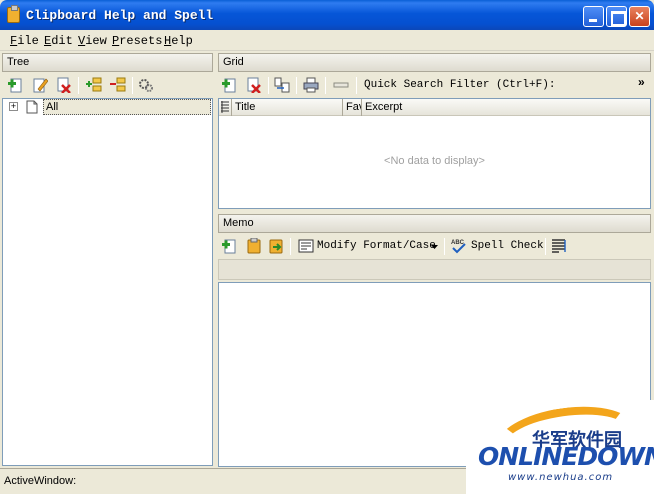 This screenshot has height=494, width=654. I want to click on clipboard-icon, so click(13, 14).